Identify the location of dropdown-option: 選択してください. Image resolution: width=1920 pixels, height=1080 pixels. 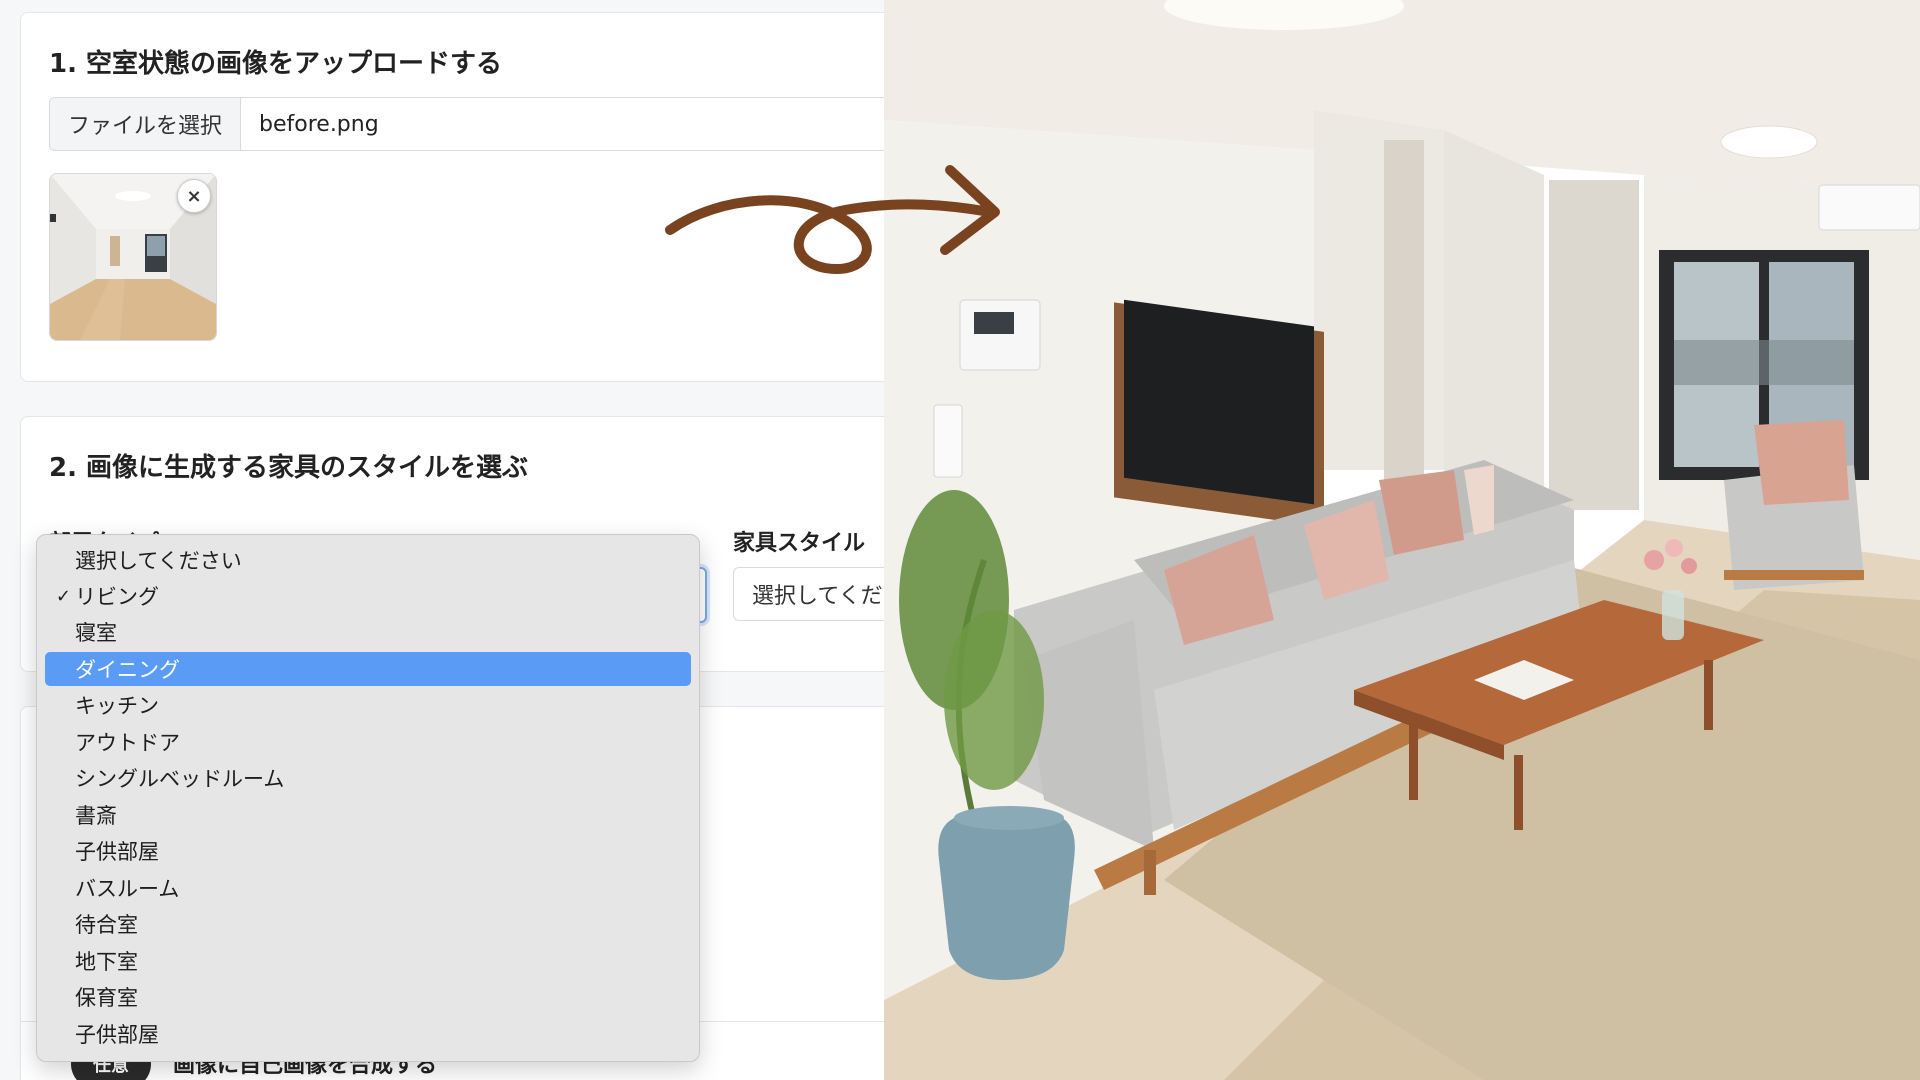
(368, 560).